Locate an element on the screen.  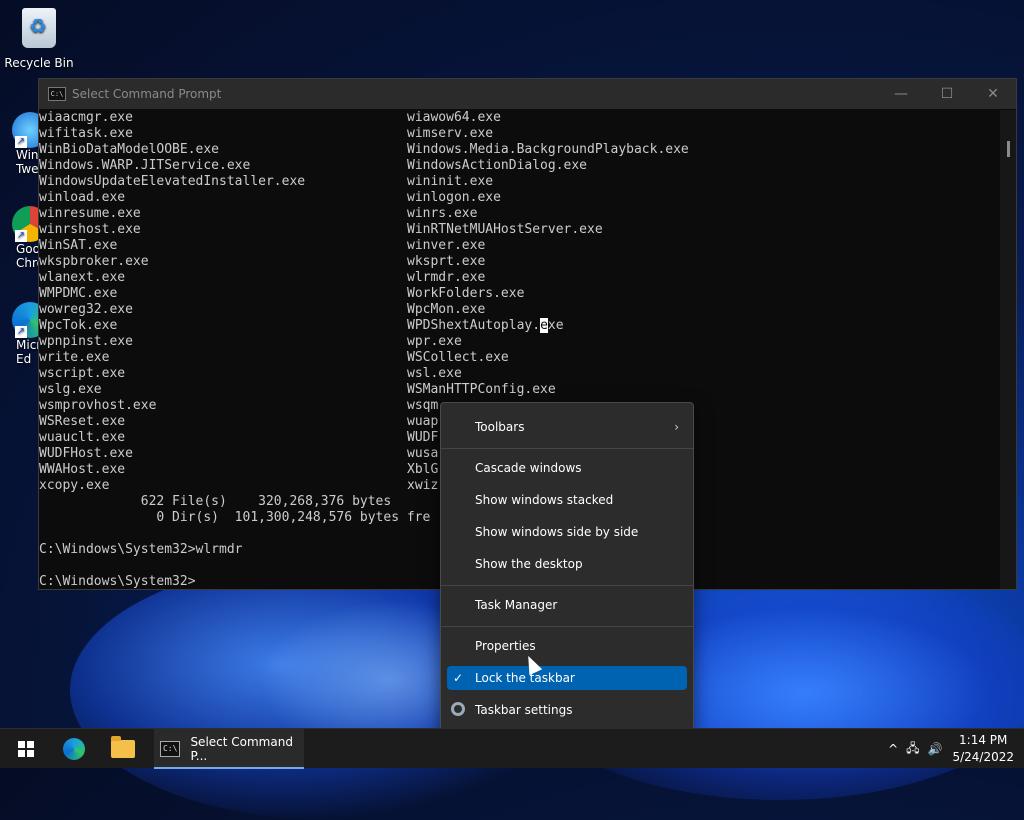
console-line: WMPDMC.exe WorkFolders.exe is located at coordinates (519, 294).